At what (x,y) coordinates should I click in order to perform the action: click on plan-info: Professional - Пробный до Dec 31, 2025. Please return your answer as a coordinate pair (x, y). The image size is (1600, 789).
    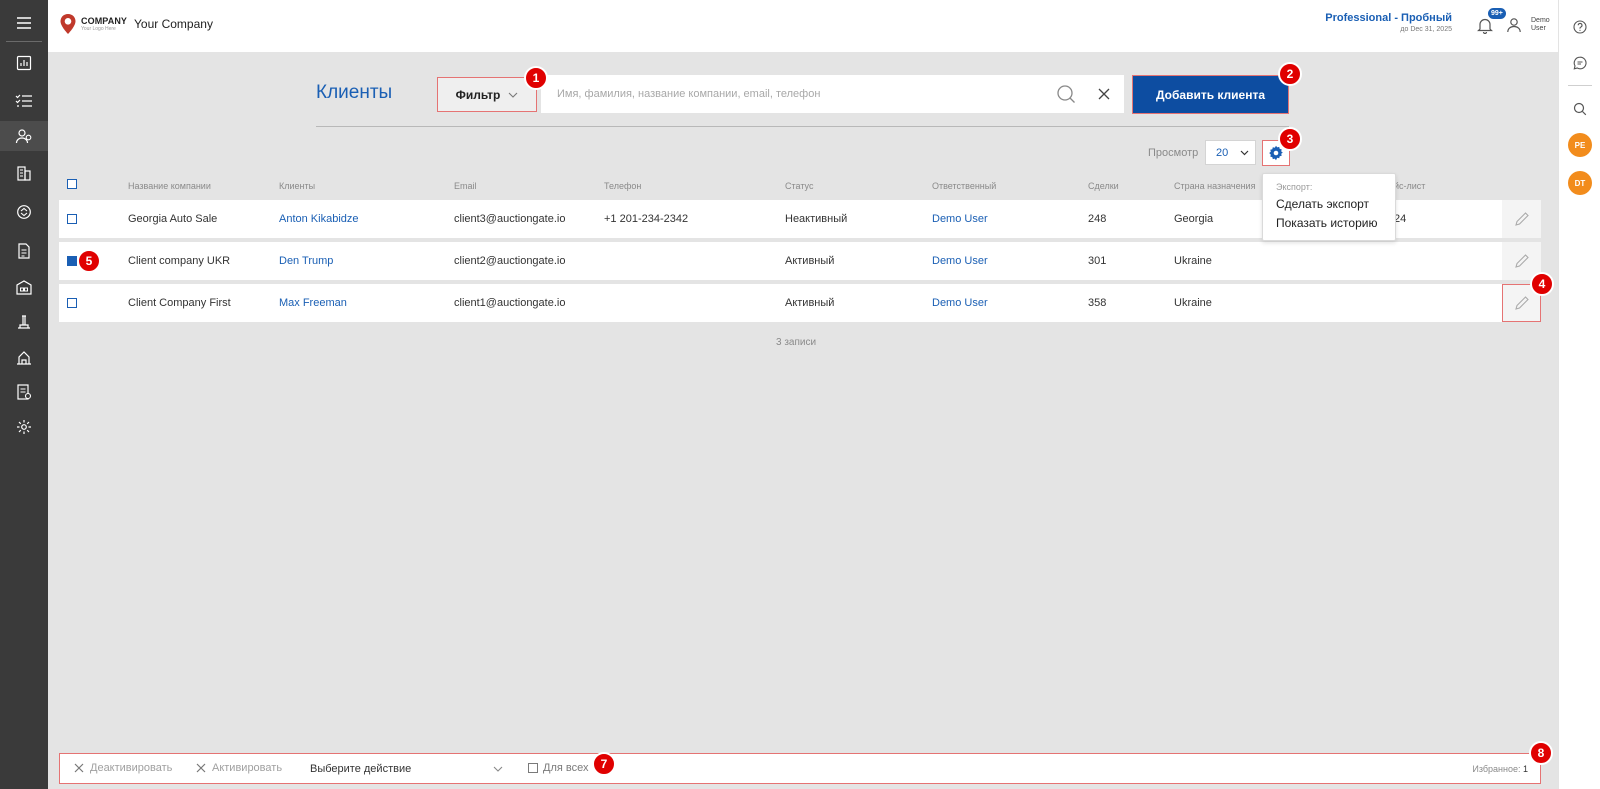
    Looking at the image, I should click on (1388, 23).